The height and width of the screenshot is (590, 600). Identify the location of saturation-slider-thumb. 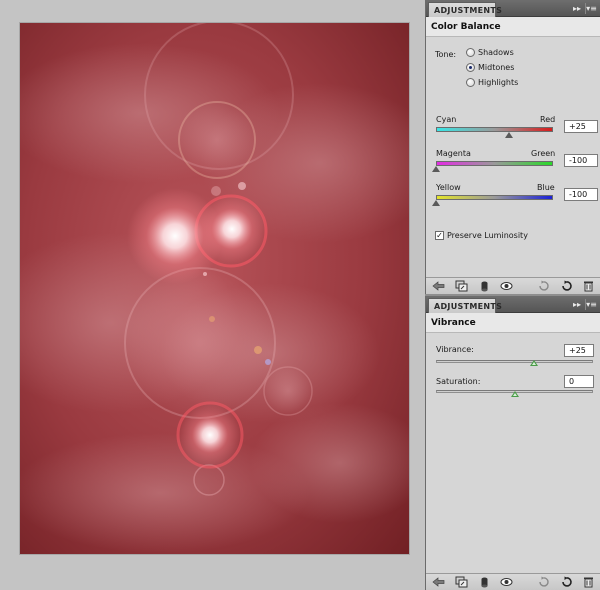
(514, 394).